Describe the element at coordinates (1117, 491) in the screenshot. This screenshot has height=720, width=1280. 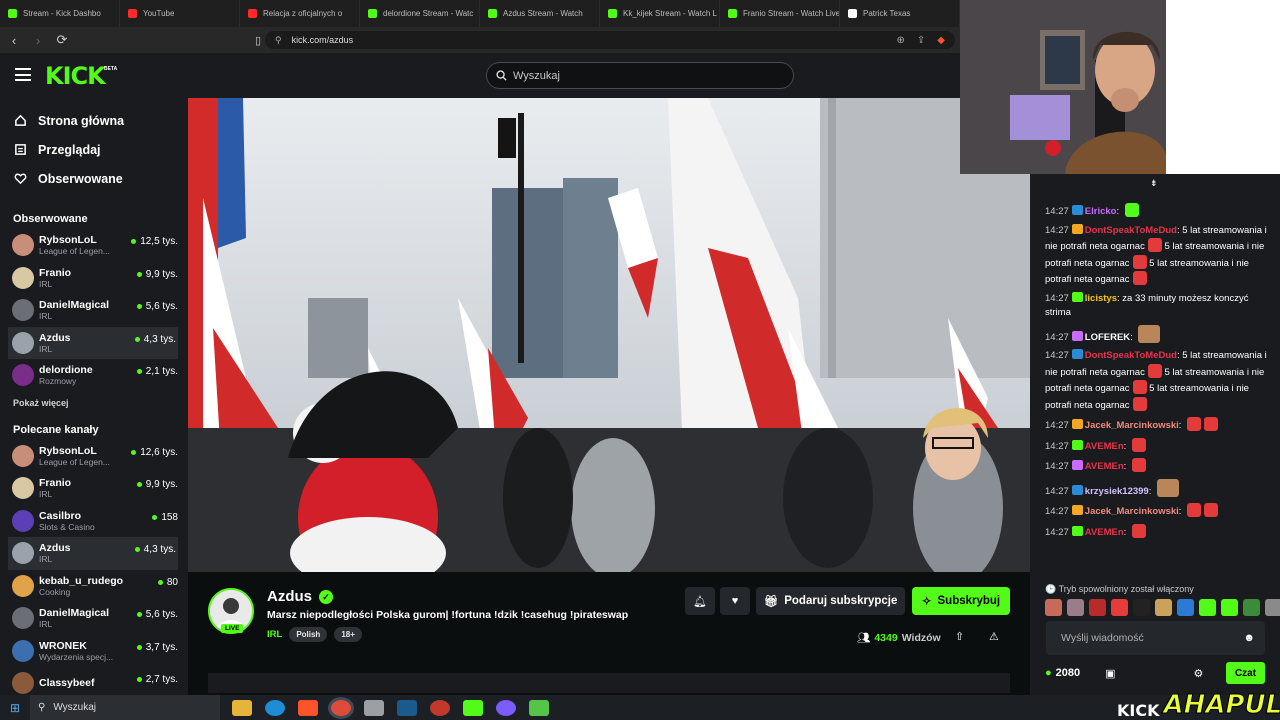
I see `message-username: krzysiek12399` at that location.